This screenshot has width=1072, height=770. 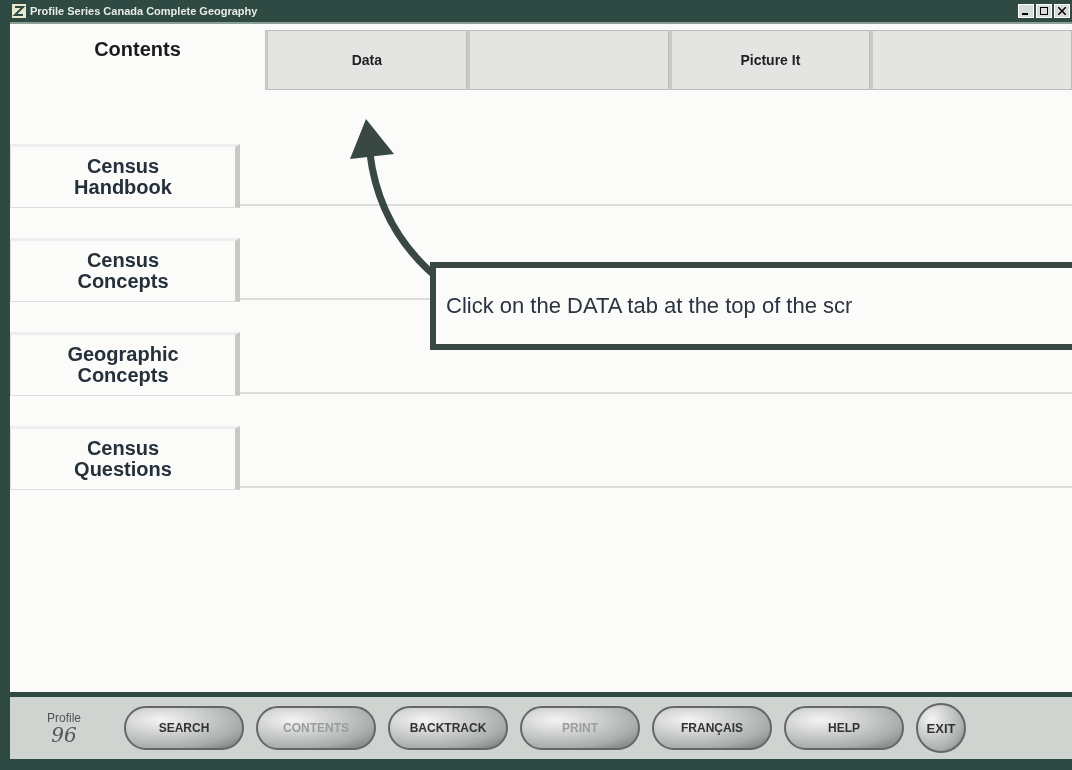 What do you see at coordinates (769, 60) in the screenshot?
I see `tab: Picture It` at bounding box center [769, 60].